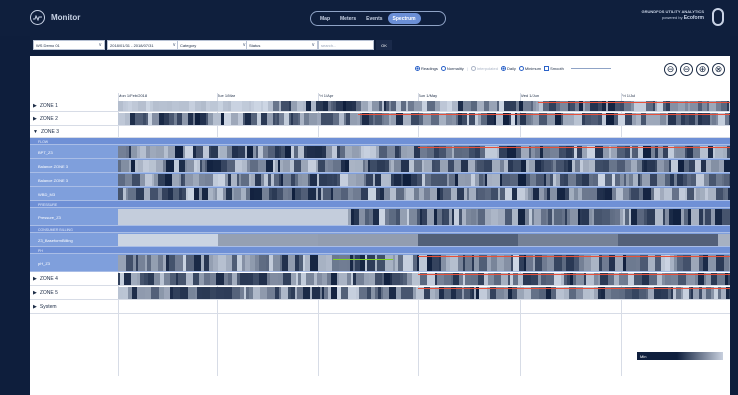 This screenshot has height=395, width=738. What do you see at coordinates (55, 17) in the screenshot?
I see `app-logo: Monitor` at bounding box center [55, 17].